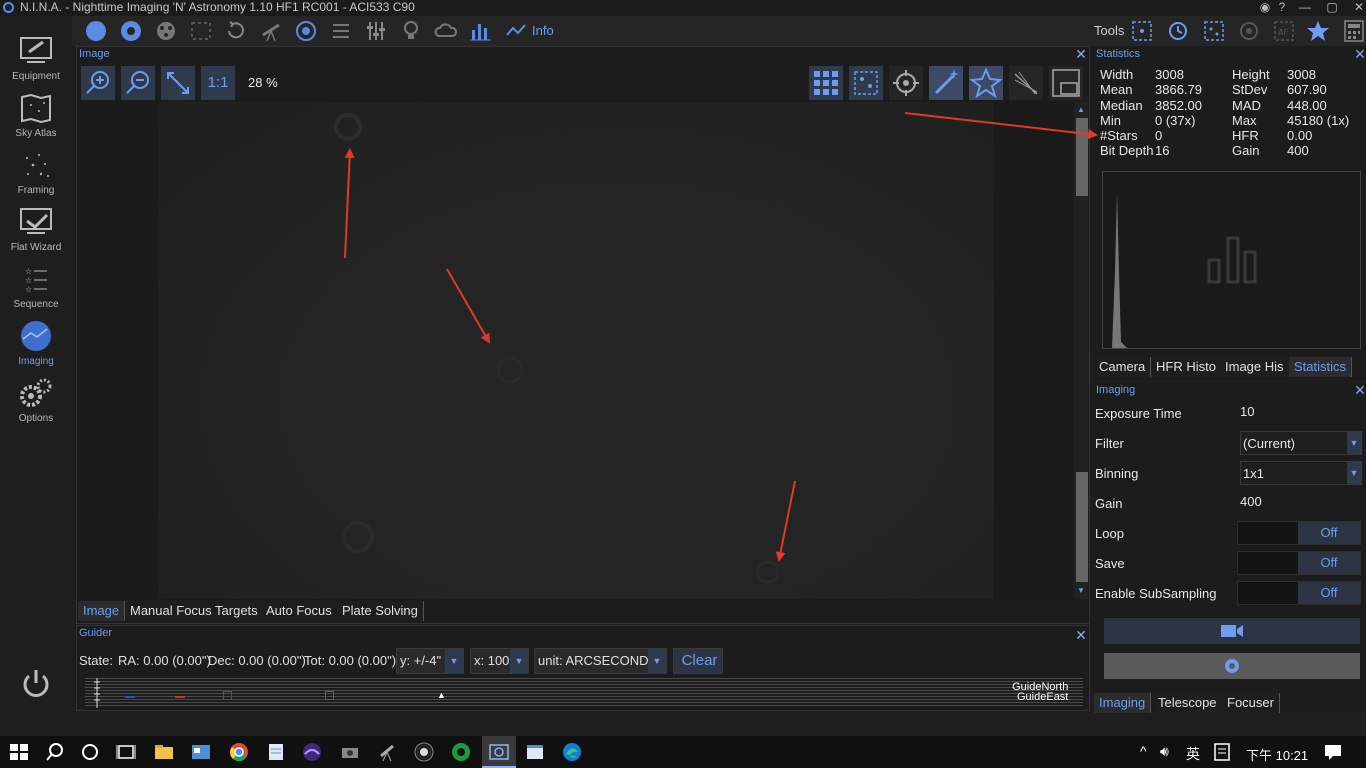 Image resolution: width=1366 pixels, height=768 pixels. Describe the element at coordinates (19, 752) in the screenshot. I see `windows-start-icon` at that location.